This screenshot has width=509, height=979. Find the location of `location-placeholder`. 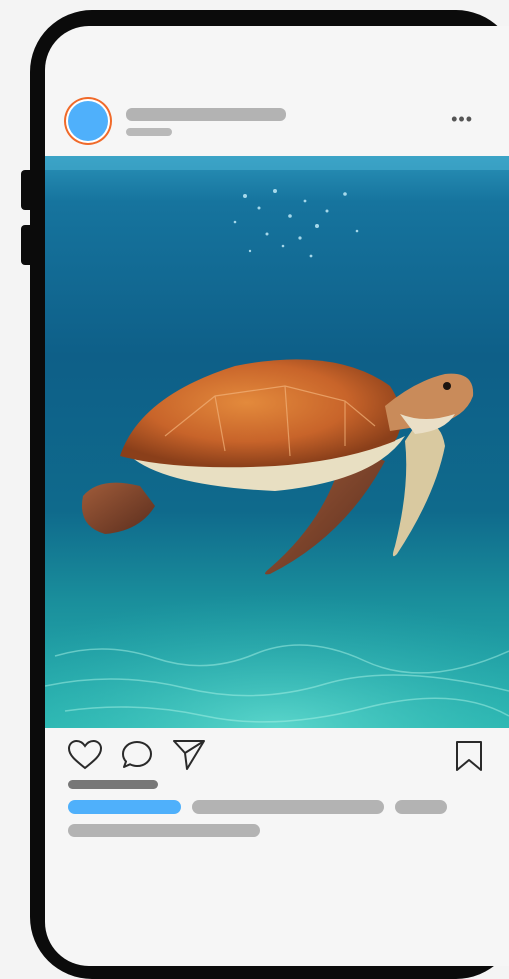

location-placeholder is located at coordinates (149, 132).